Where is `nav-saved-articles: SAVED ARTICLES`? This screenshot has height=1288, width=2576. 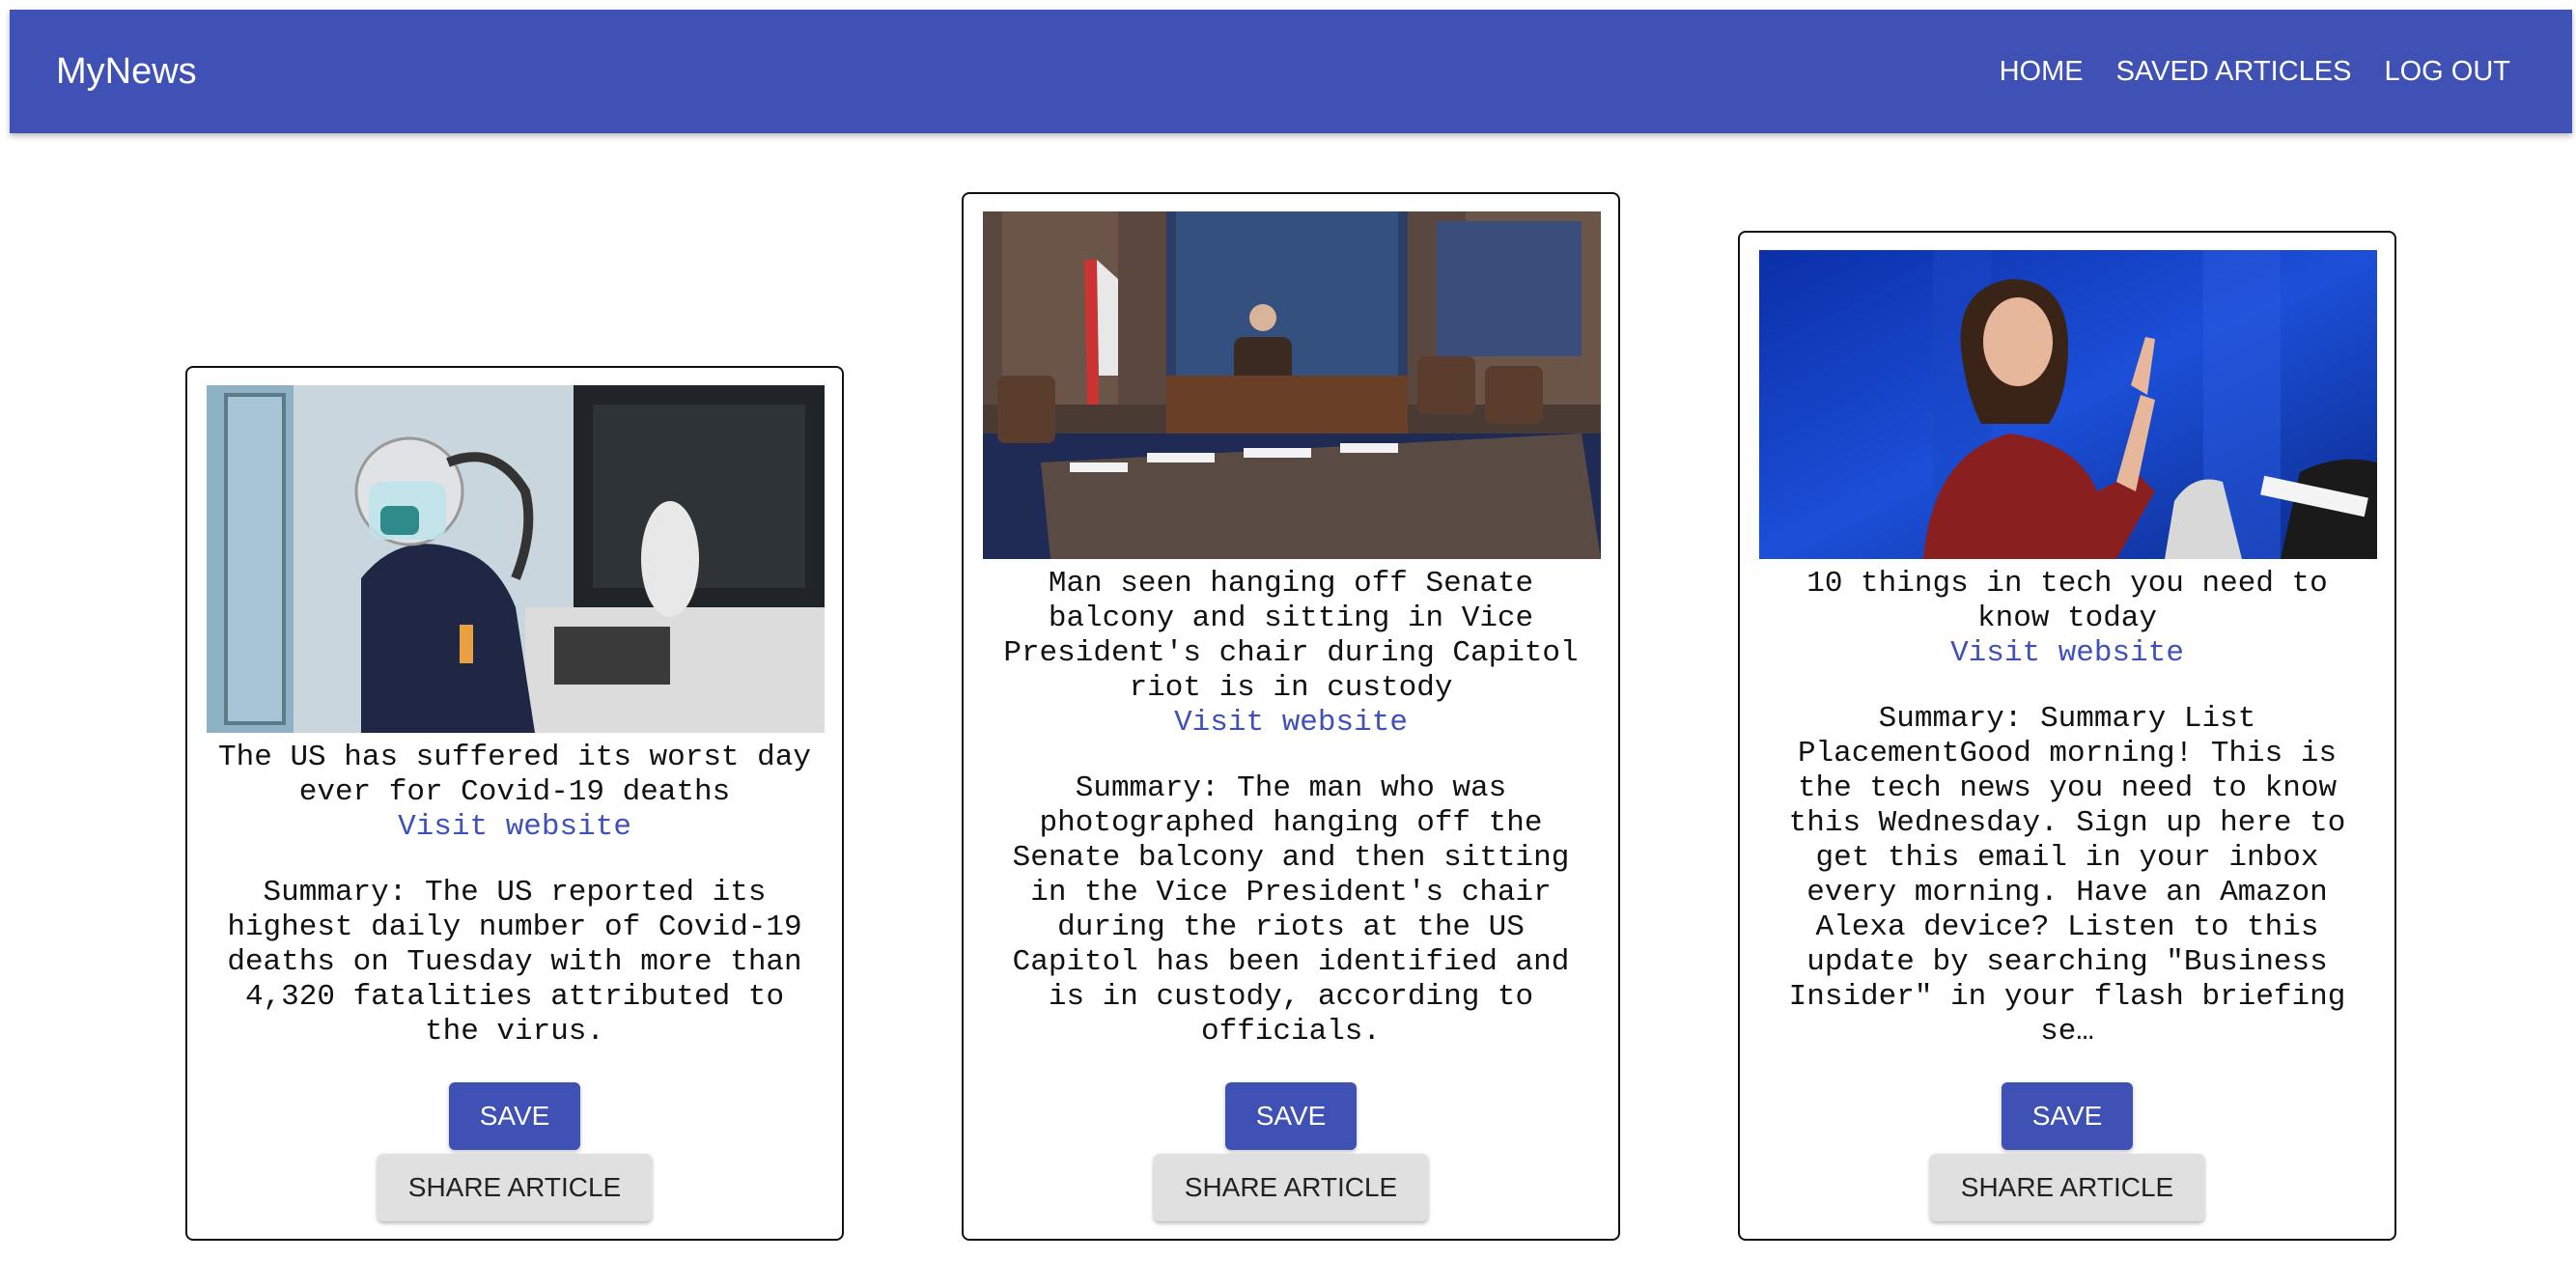
nav-saved-articles: SAVED ARTICLES is located at coordinates (2234, 72).